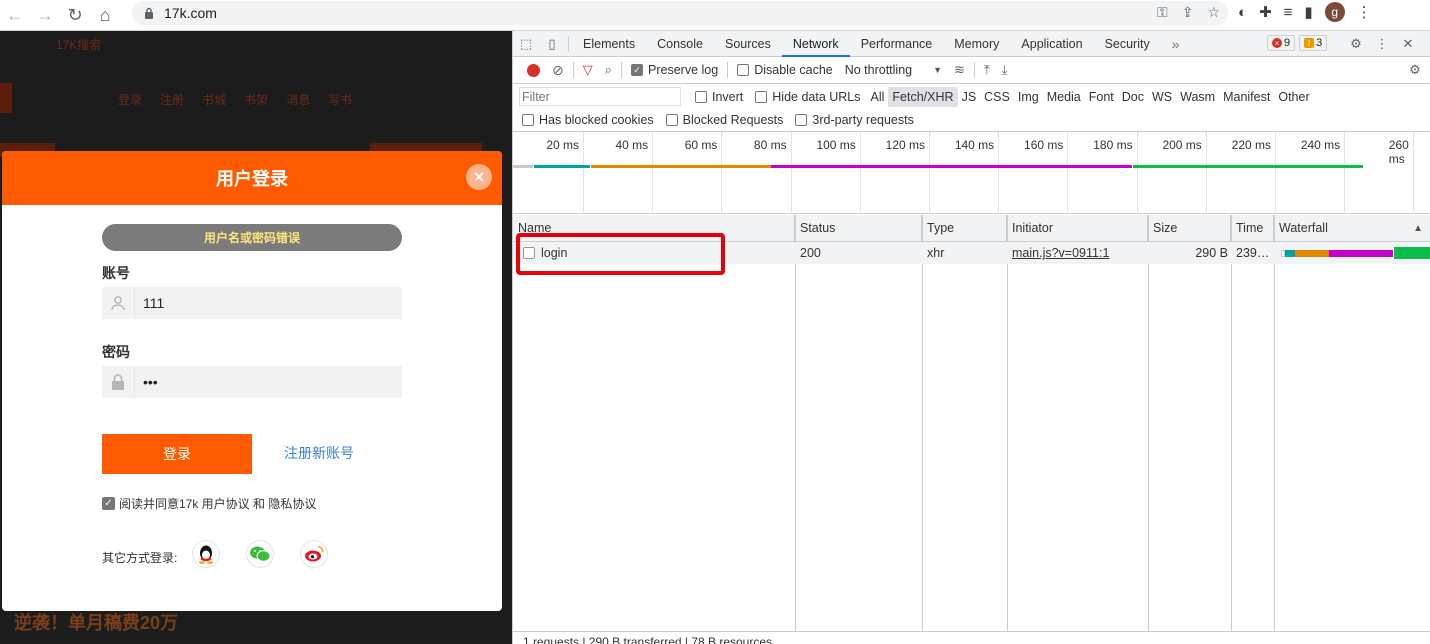 Image resolution: width=1430 pixels, height=644 pixels. What do you see at coordinates (1382, 44) in the screenshot?
I see `devtools-menu-icon: ⋮` at bounding box center [1382, 44].